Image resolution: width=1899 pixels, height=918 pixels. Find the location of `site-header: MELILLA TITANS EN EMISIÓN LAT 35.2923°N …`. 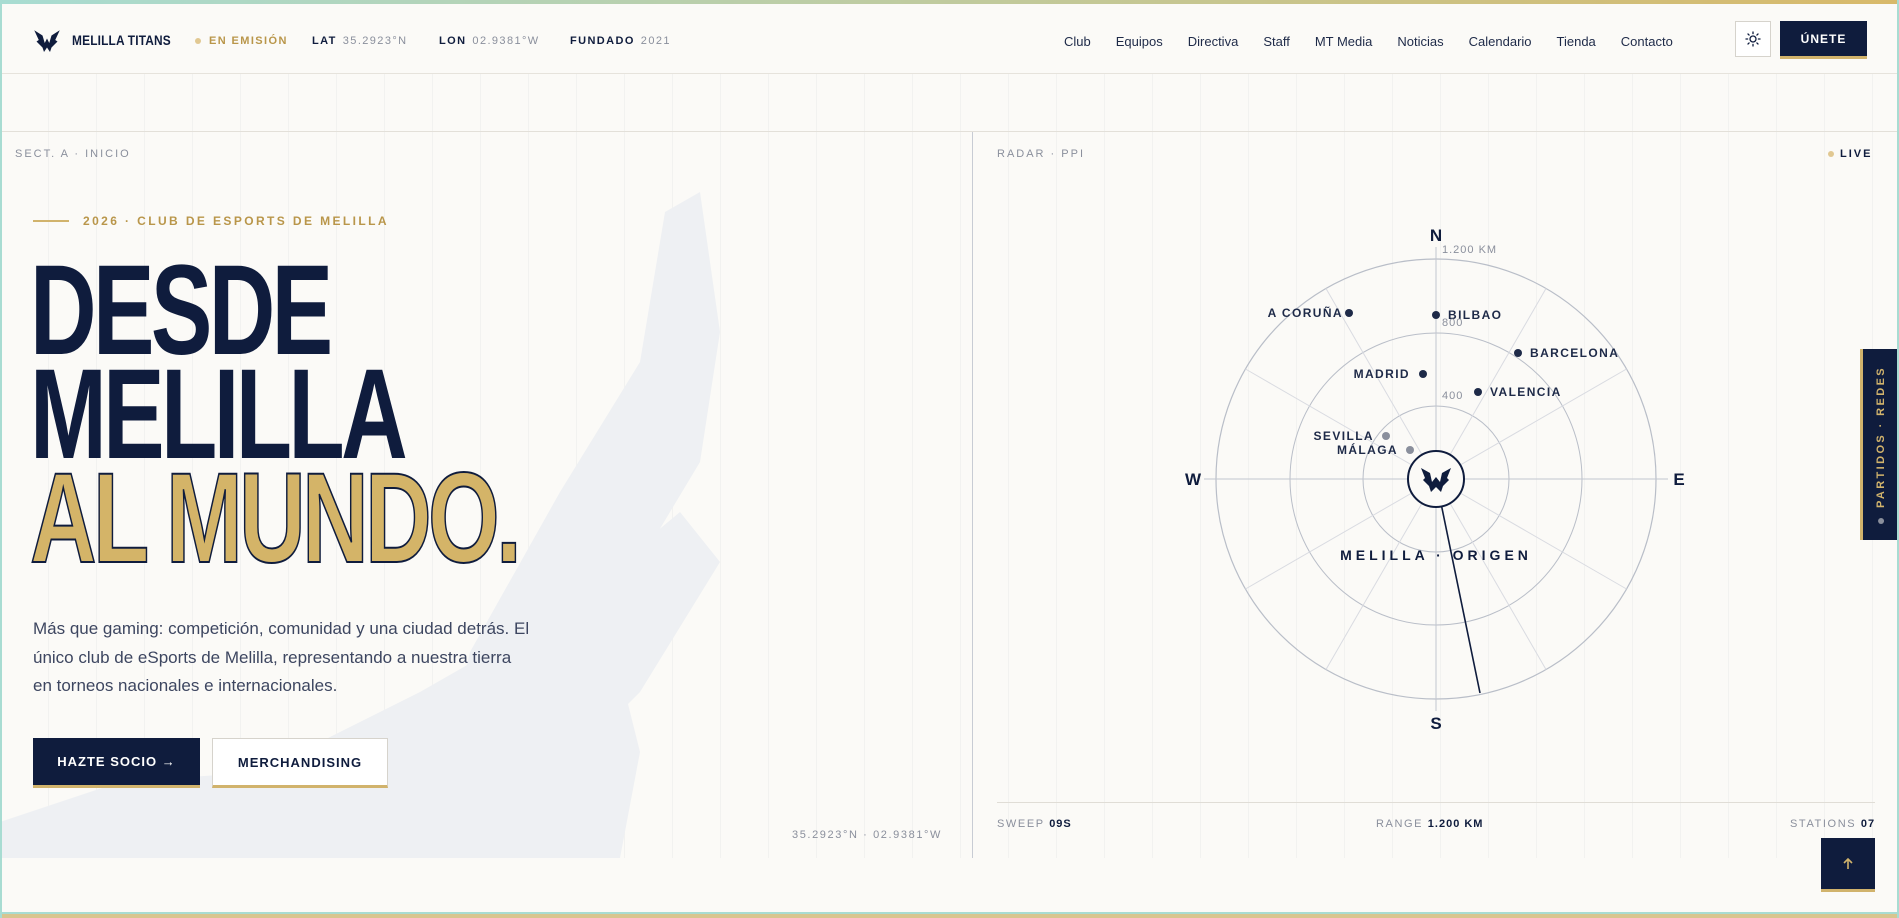

site-header: MELILLA TITANS EN EMISIÓN LAT 35.2923°N … is located at coordinates (949, 39).